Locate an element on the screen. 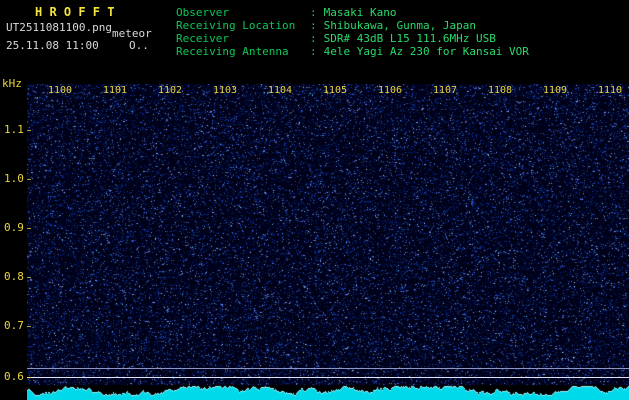 This screenshot has width=629, height=400. info-label: Receiving Location is located at coordinates (236, 25).